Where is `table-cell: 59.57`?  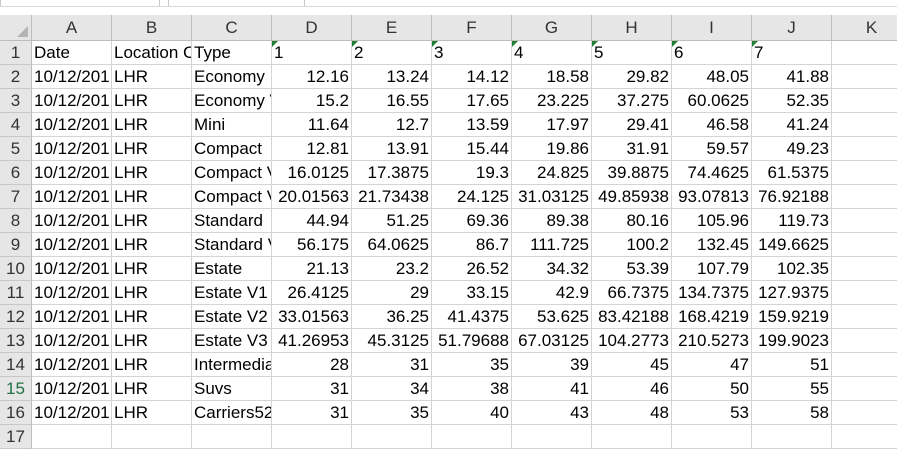 table-cell: 59.57 is located at coordinates (712, 149).